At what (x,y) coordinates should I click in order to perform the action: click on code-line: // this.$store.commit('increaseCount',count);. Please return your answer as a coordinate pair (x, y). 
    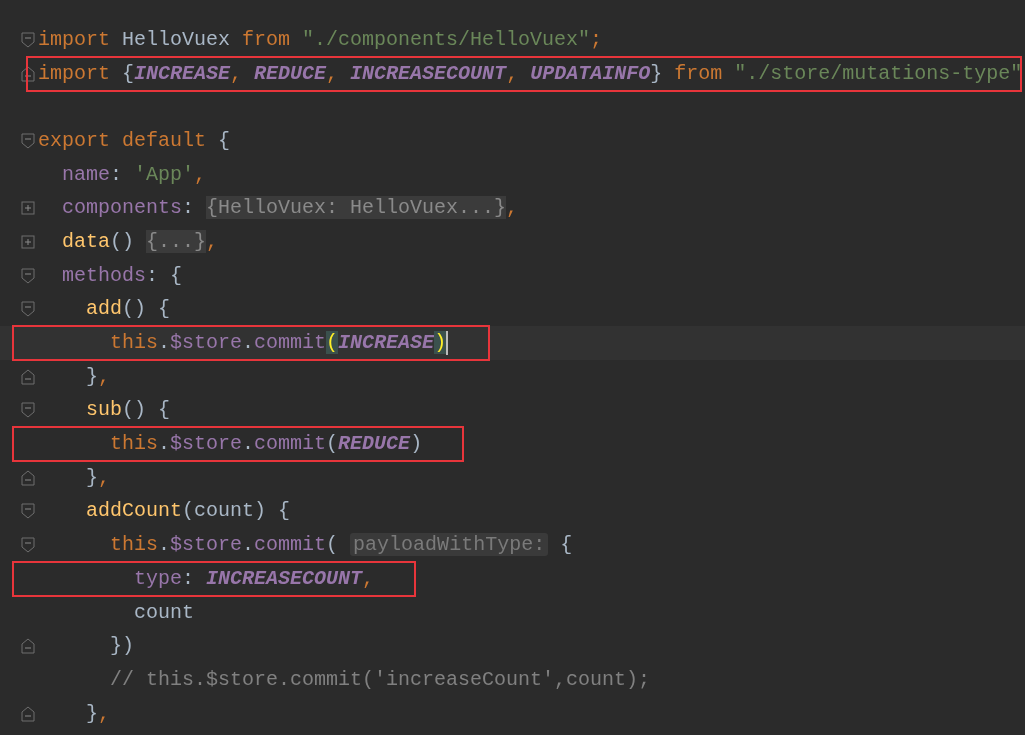
    Looking at the image, I should click on (380, 679).